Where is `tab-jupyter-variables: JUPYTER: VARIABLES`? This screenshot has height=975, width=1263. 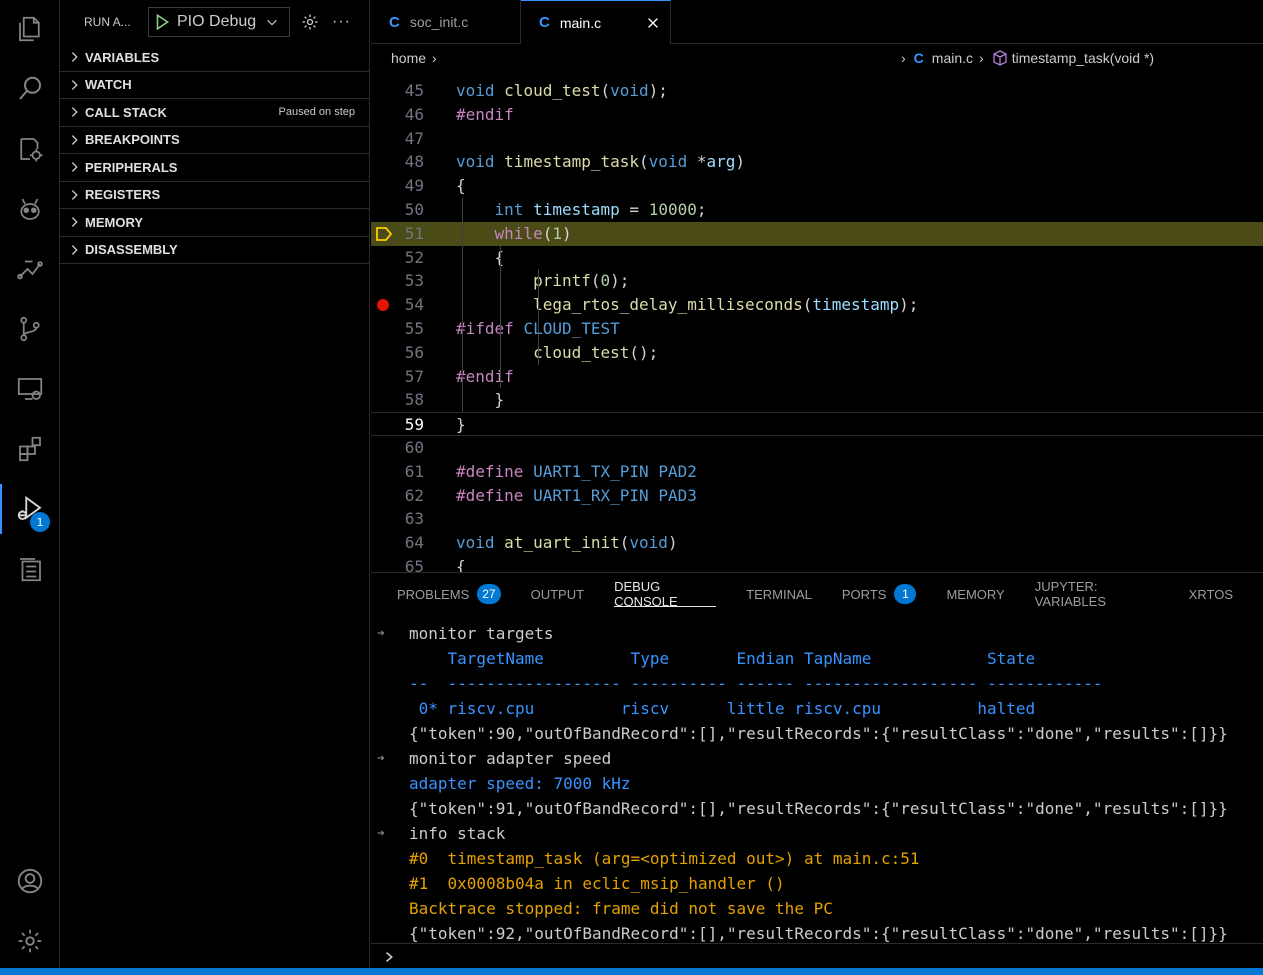 tab-jupyter-variables: JUPYTER: VARIABLES is located at coordinates (1097, 594).